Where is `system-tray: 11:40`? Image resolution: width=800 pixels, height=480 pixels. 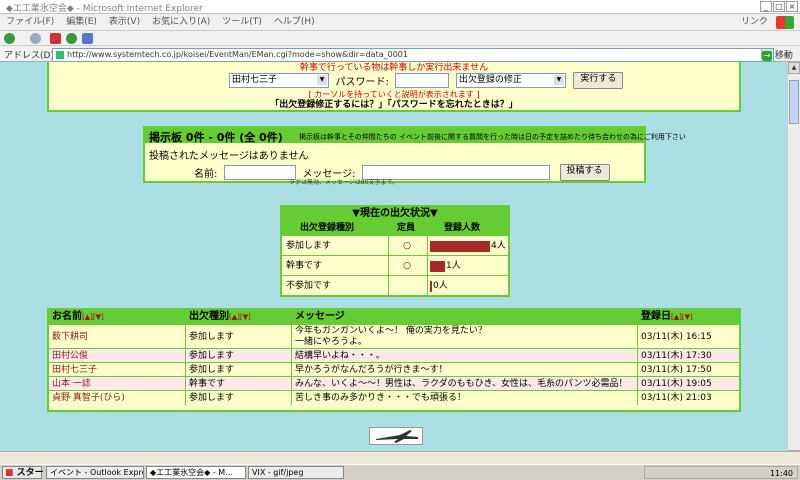 system-tray: 11:40 is located at coordinates (721, 472).